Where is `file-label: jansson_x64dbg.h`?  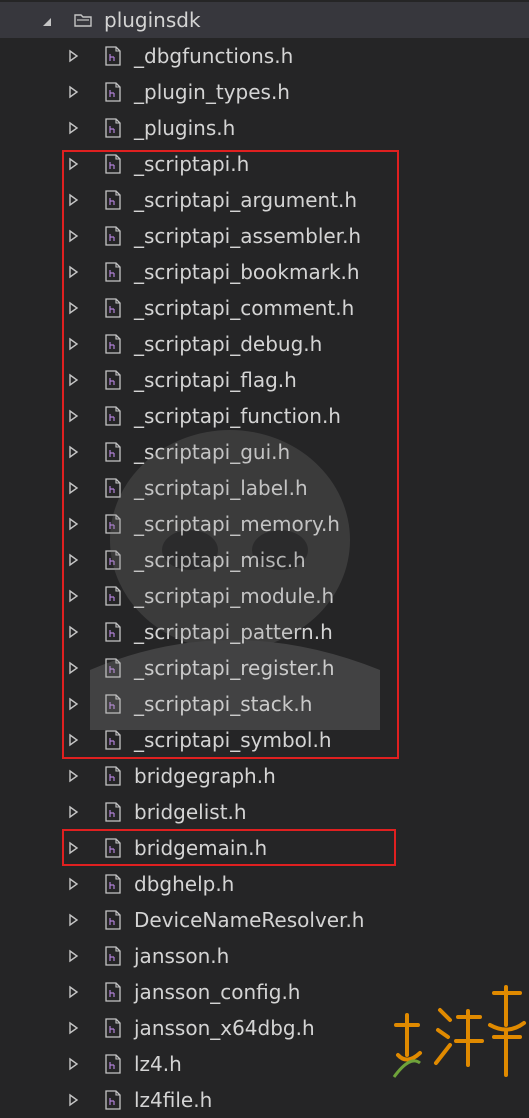
file-label: jansson_x64dbg.h is located at coordinates (224, 1028).